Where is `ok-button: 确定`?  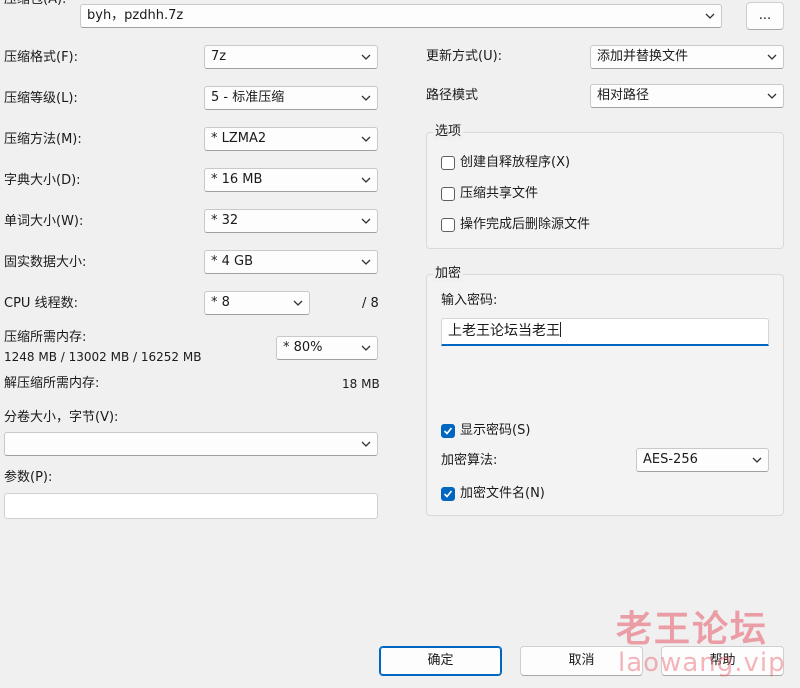
ok-button: 确定 is located at coordinates (440, 661).